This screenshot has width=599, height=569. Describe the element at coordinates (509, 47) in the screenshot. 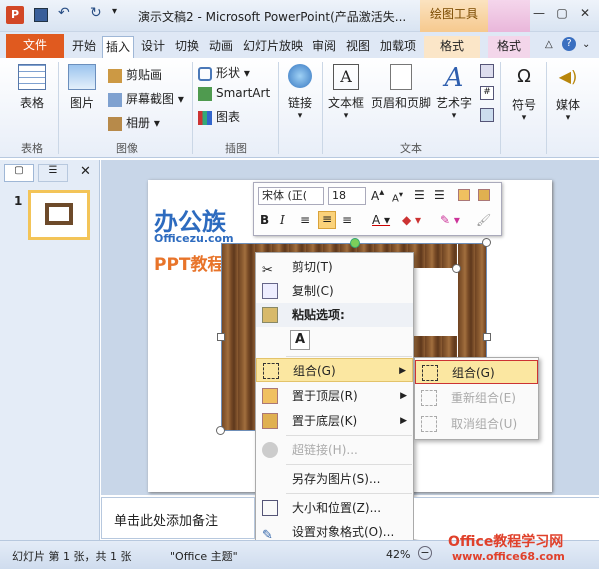

I see `tab-format-picture: 格式` at that location.